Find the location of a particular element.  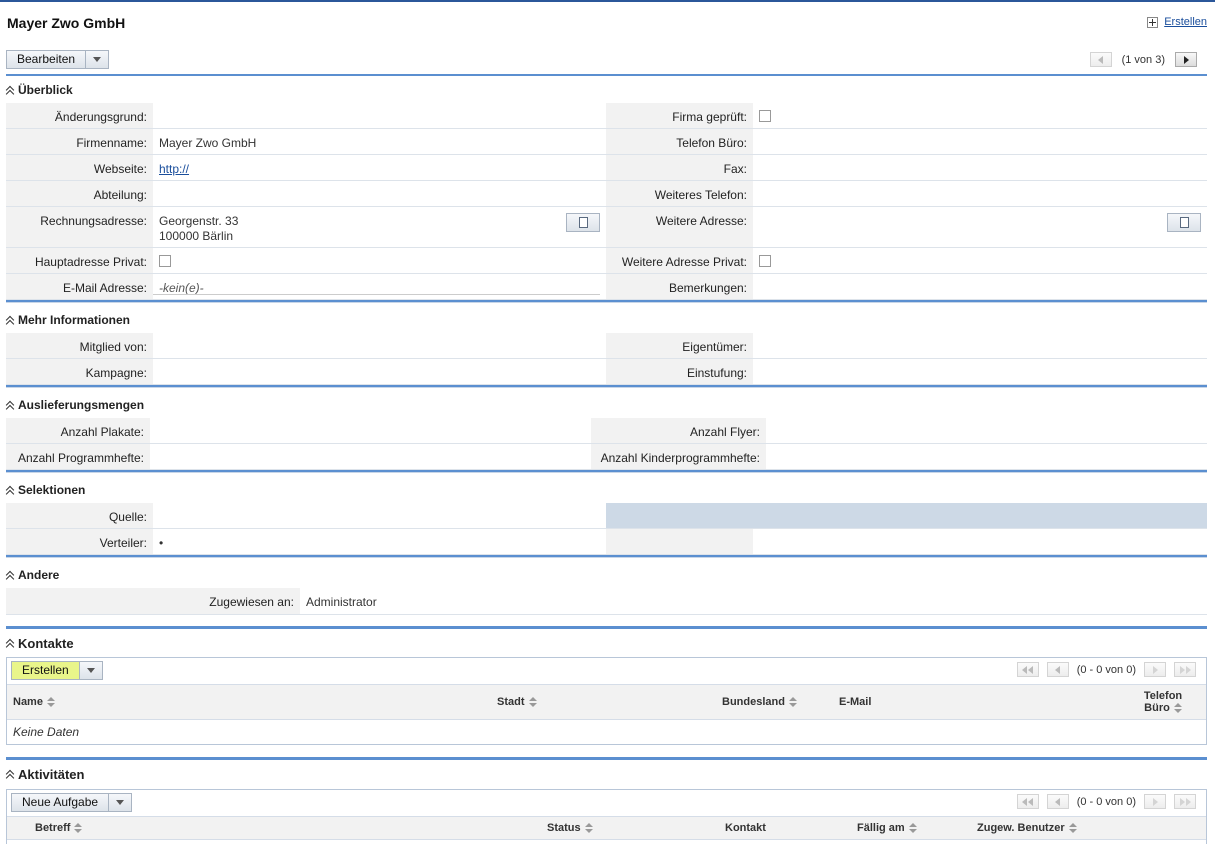

programs-count-value is located at coordinates (370, 456).